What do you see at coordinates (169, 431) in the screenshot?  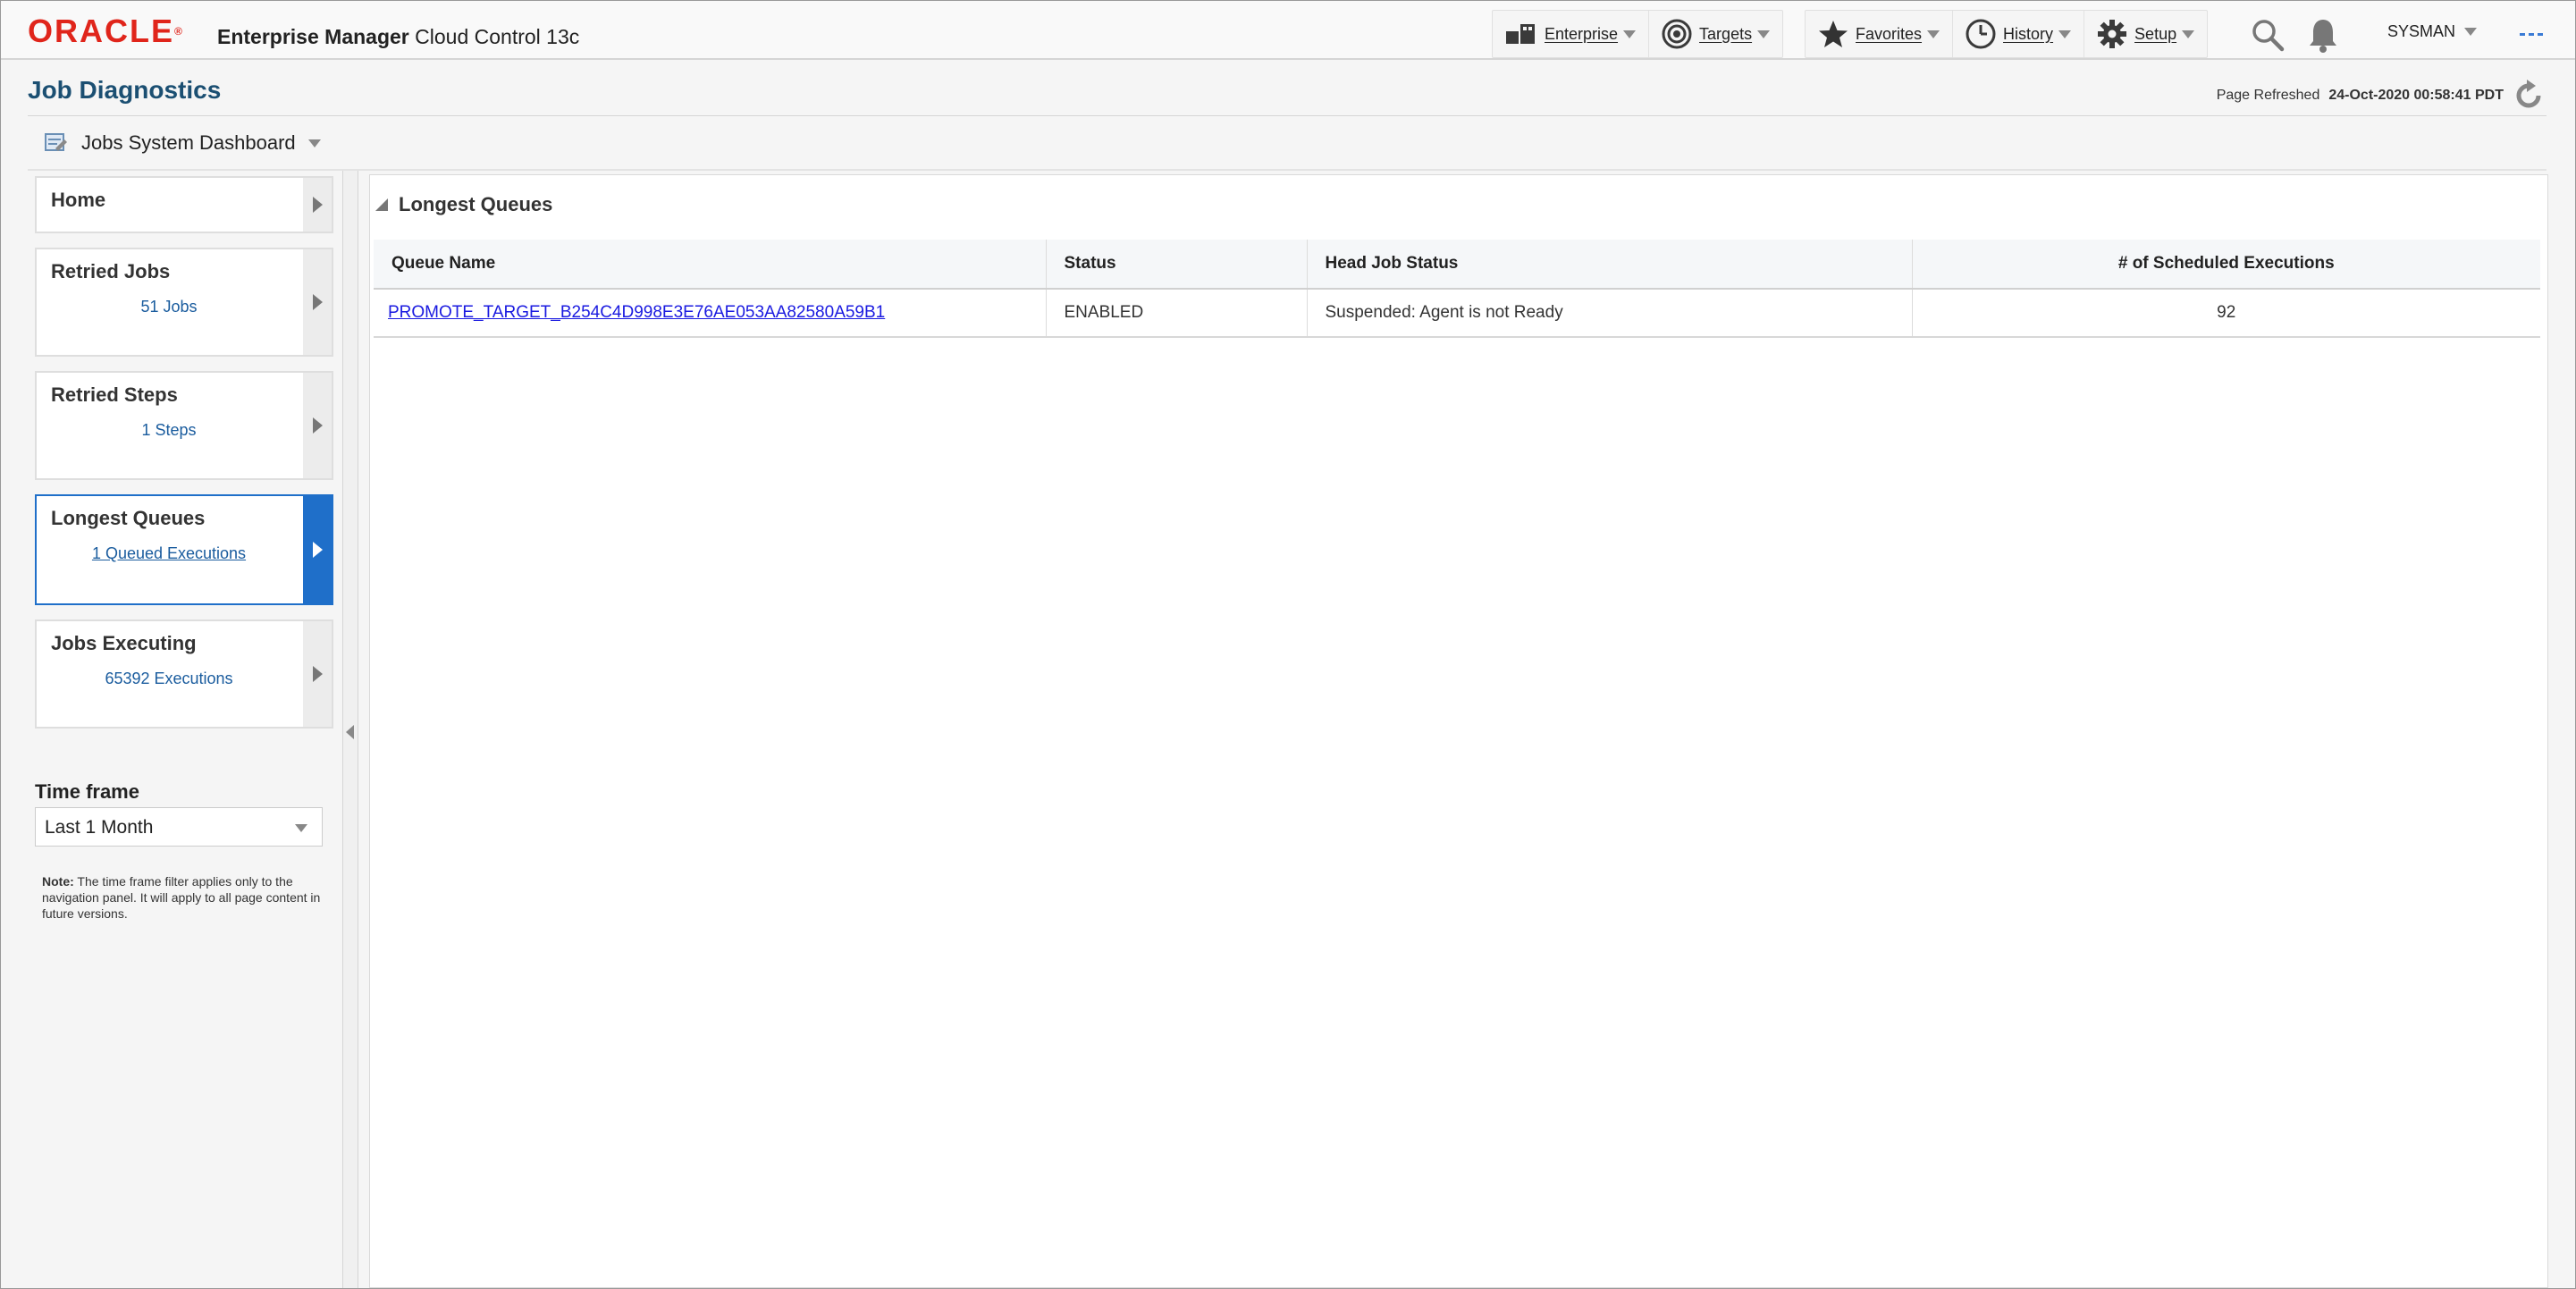 I see `nav-card-count: 1 Steps` at bounding box center [169, 431].